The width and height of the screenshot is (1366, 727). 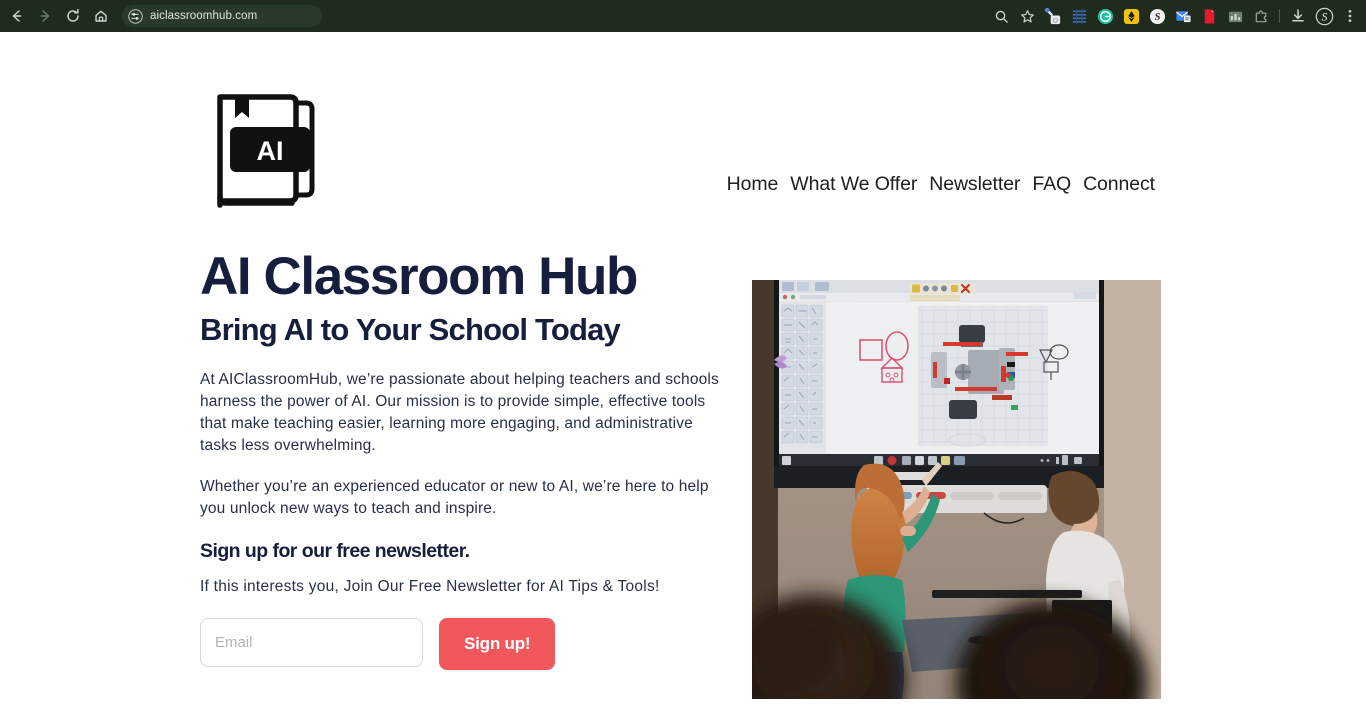 I want to click on extensions-button, so click(x=1261, y=16).